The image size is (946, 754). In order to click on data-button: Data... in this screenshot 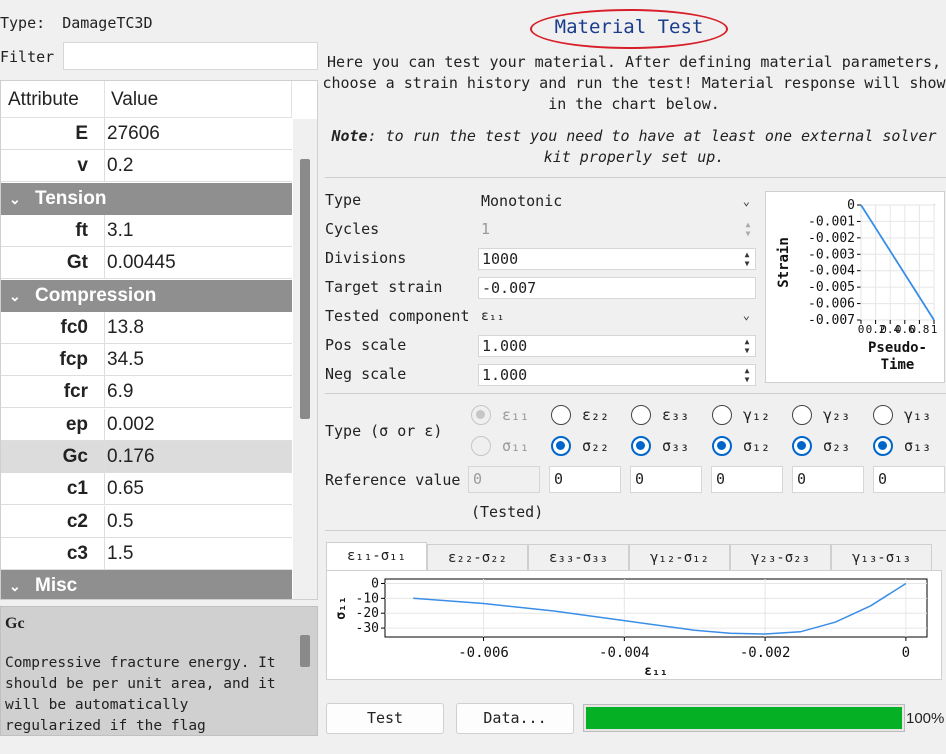, I will do `click(515, 718)`.